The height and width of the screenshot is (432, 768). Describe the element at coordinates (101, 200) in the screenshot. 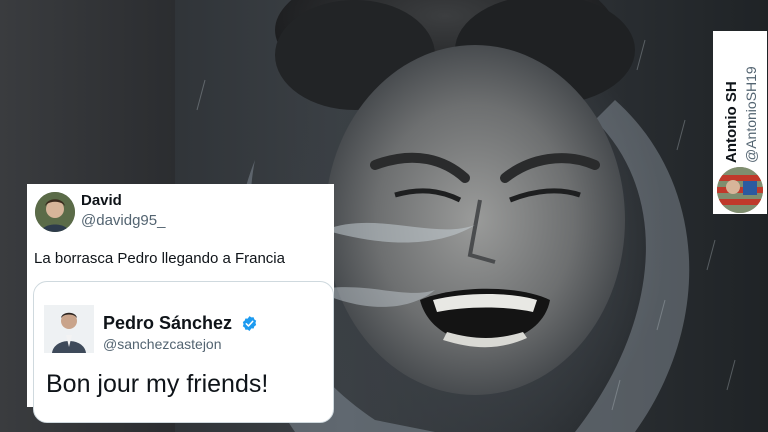

I see `author-name: David` at that location.